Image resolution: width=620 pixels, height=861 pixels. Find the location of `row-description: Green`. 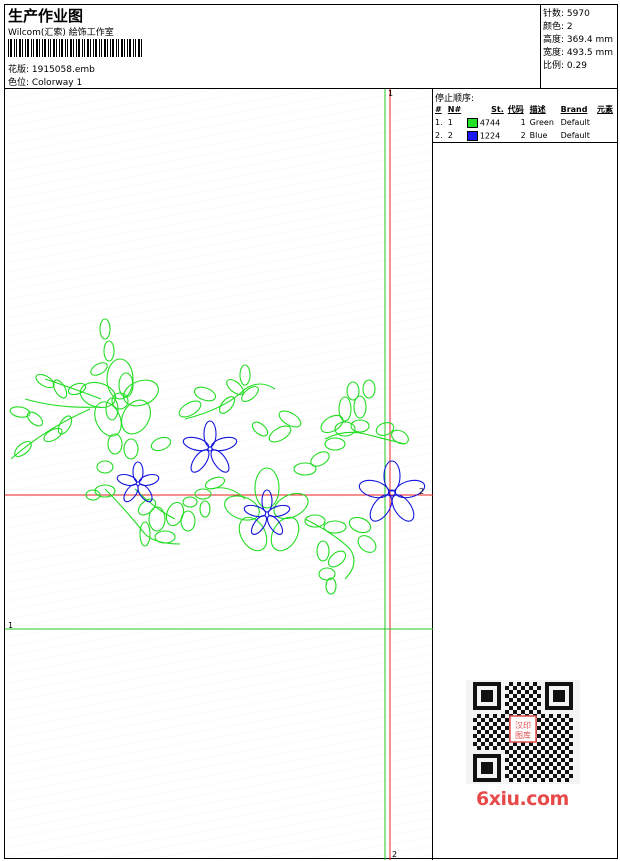

row-description: Green is located at coordinates (541, 122).